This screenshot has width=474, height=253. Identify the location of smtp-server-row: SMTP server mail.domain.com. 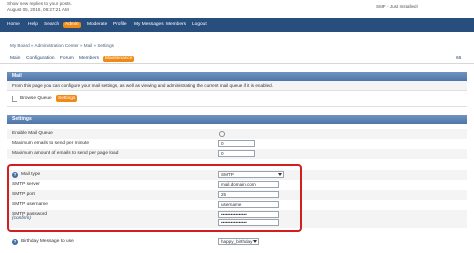
(237, 185).